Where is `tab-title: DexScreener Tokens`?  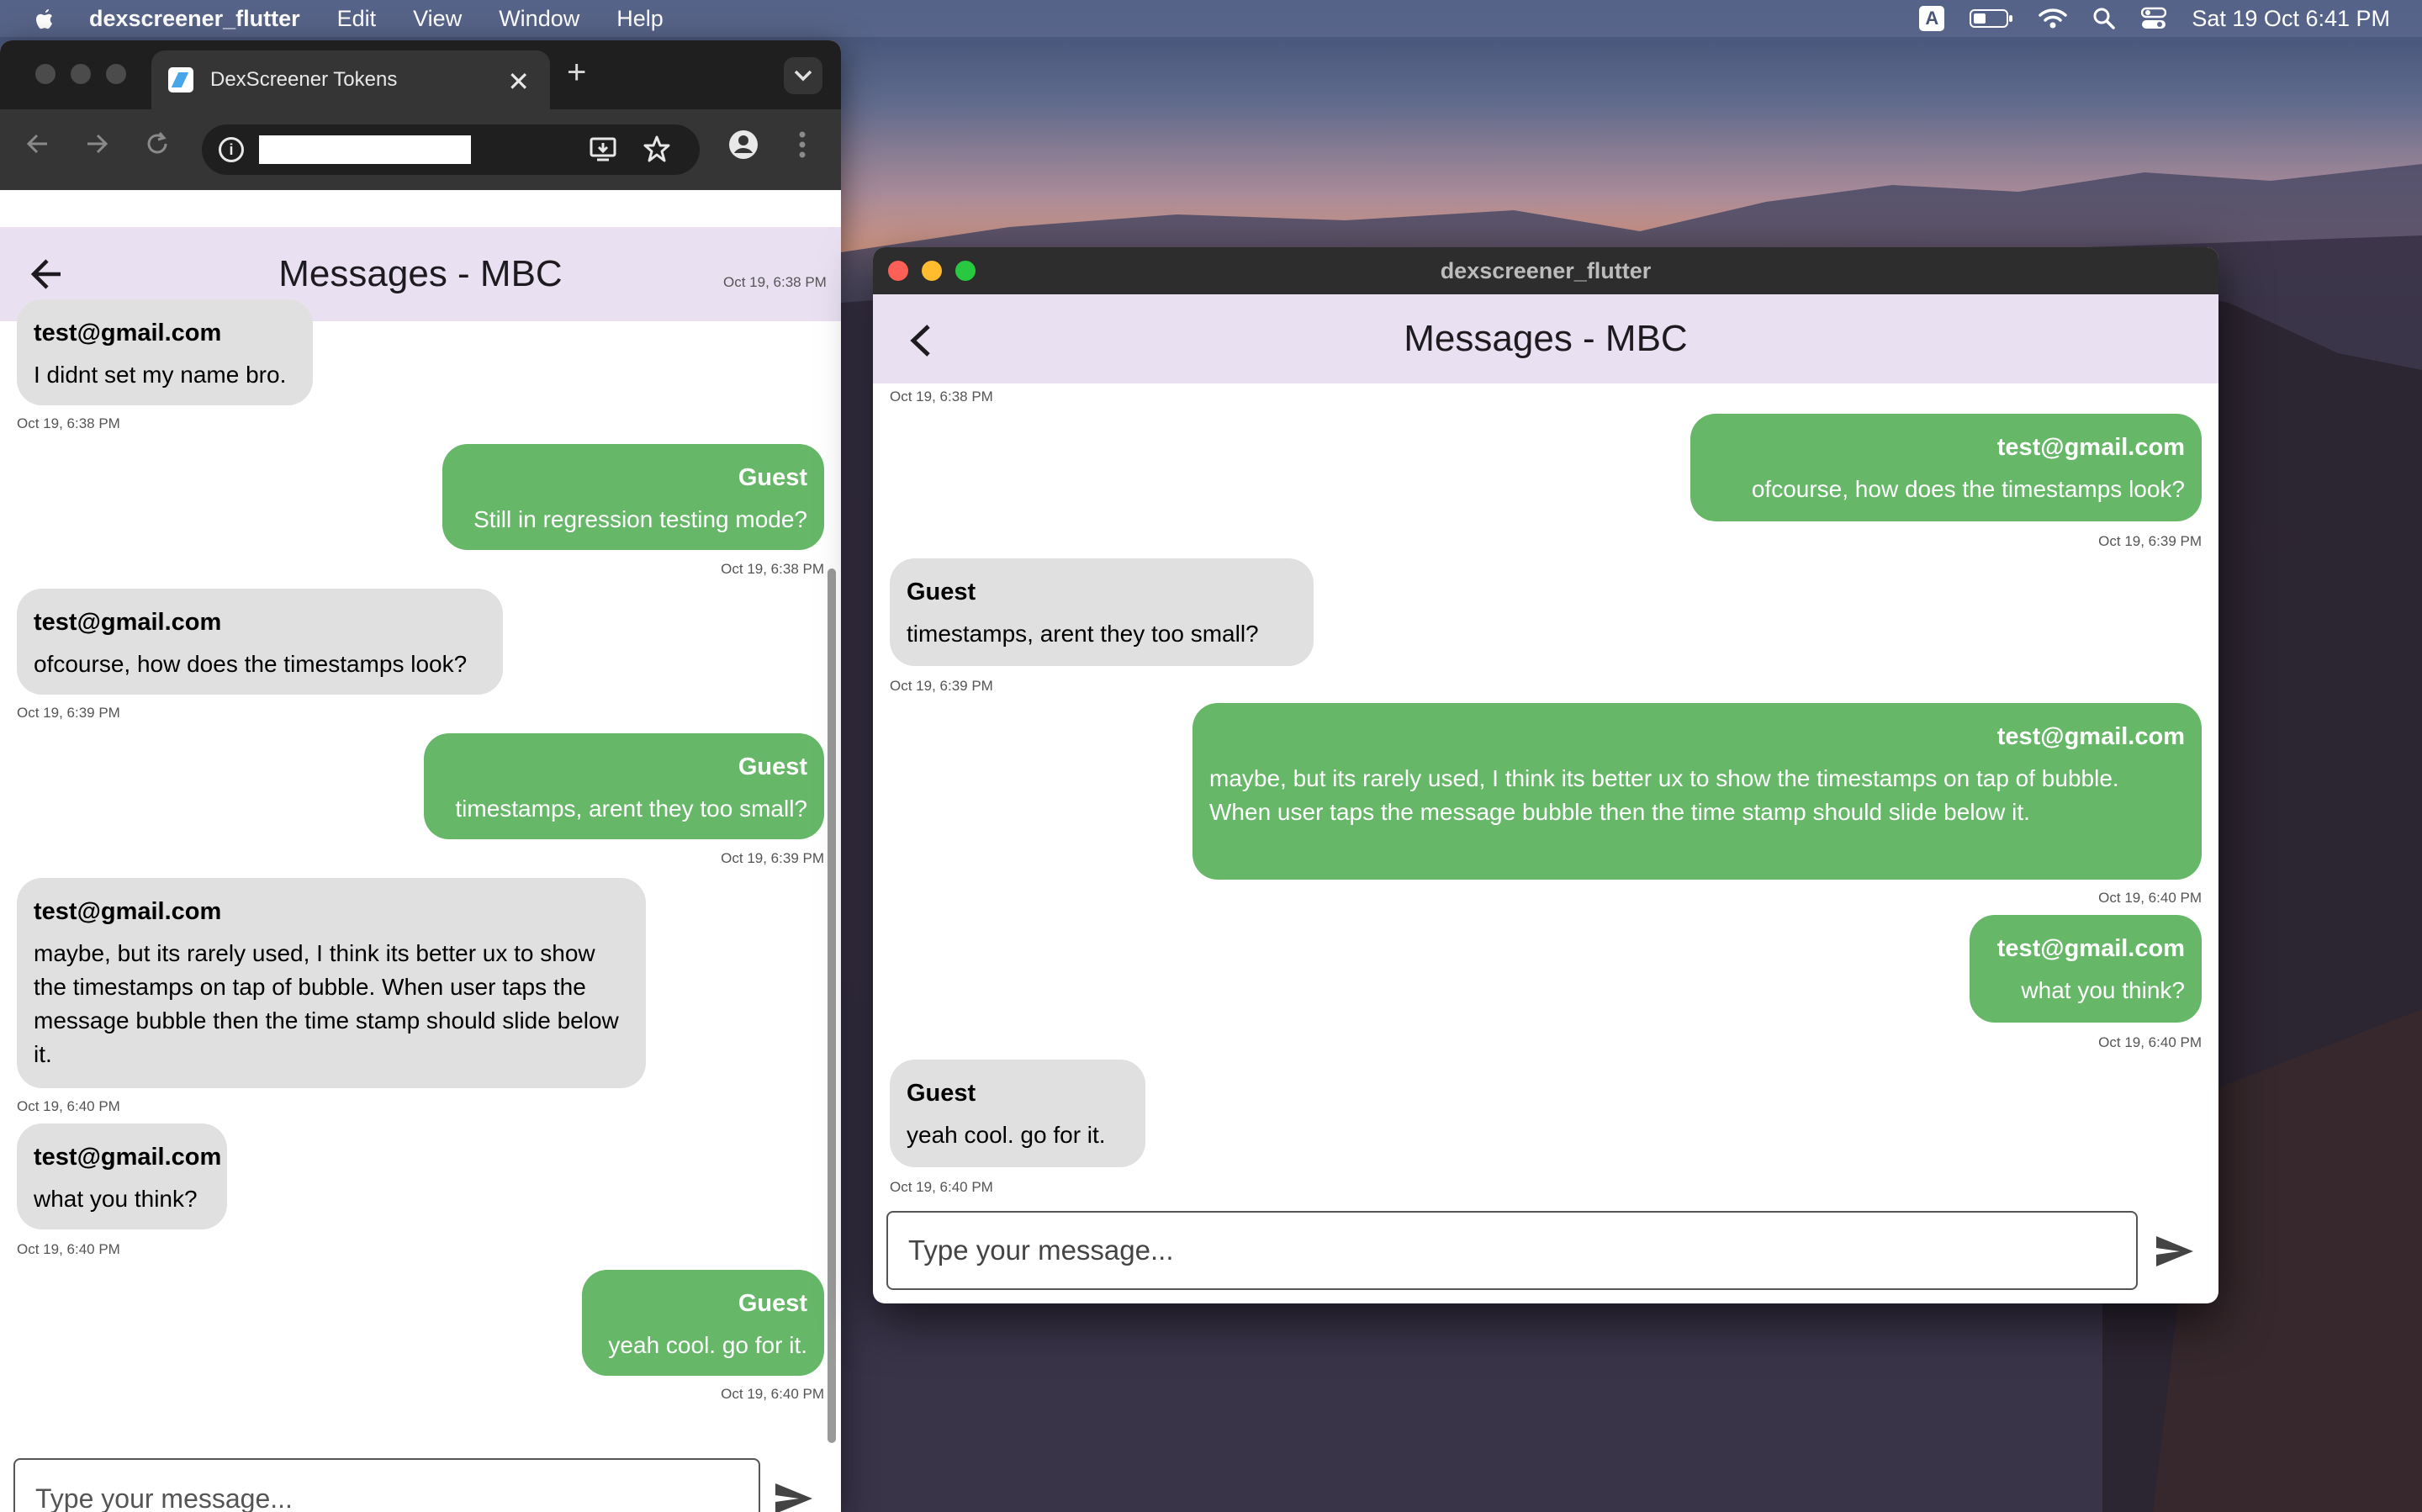 tab-title: DexScreener Tokens is located at coordinates (304, 79).